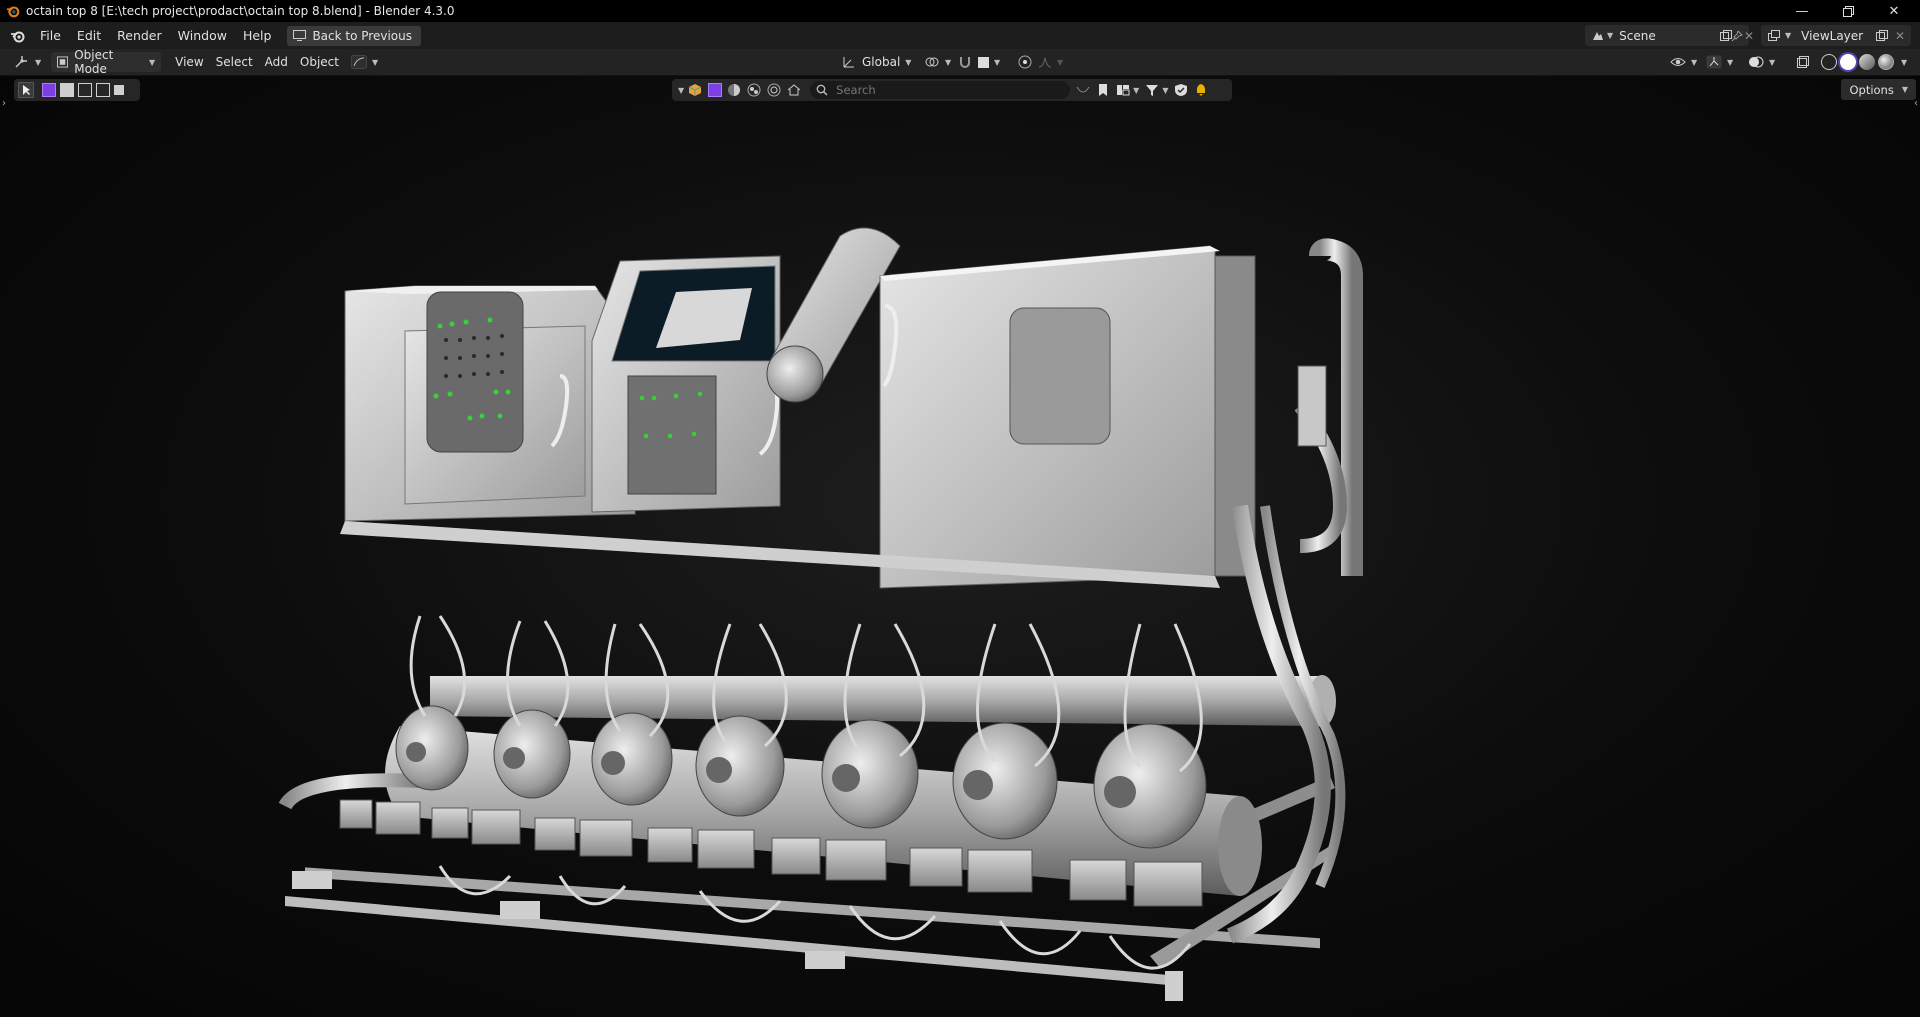 This screenshot has width=1920, height=1017. What do you see at coordinates (50, 35) in the screenshot?
I see `menu-file: File` at bounding box center [50, 35].